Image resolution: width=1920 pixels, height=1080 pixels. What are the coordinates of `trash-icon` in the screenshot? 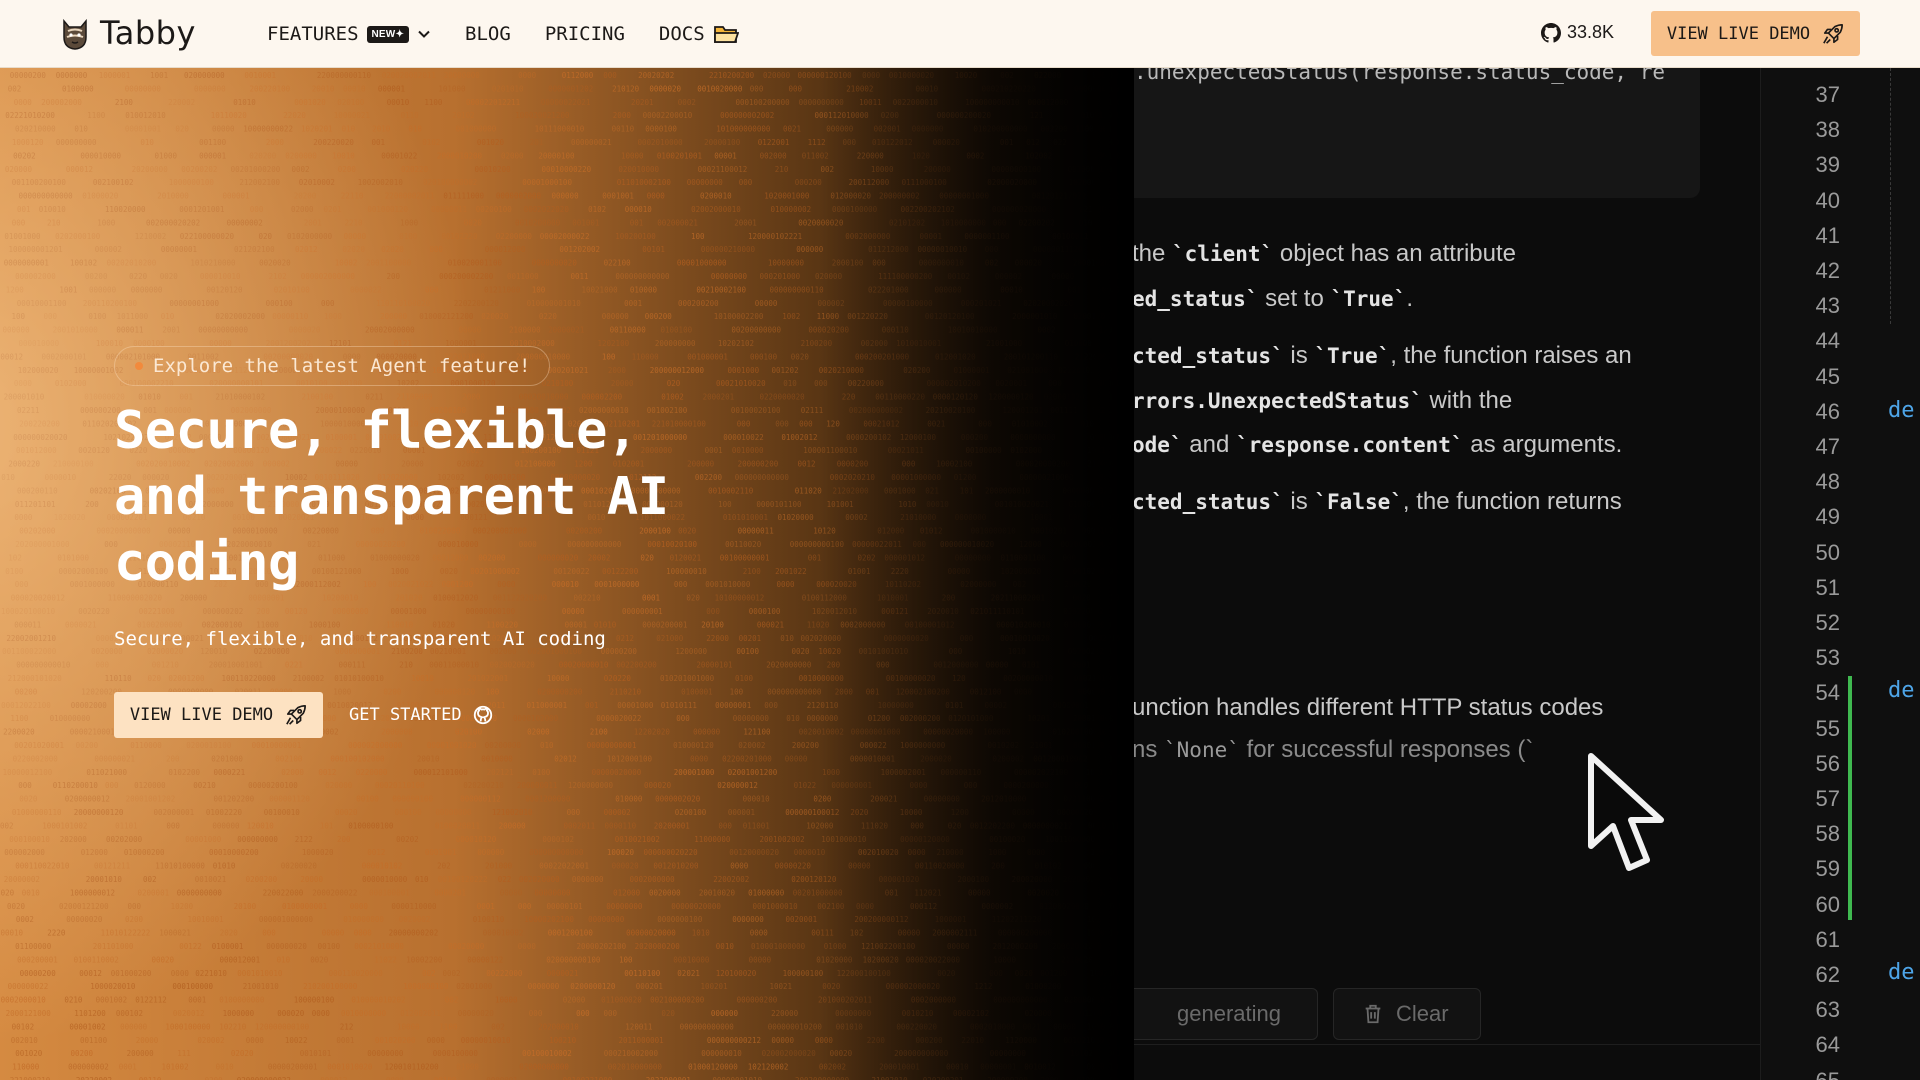 It's located at (1373, 1014).